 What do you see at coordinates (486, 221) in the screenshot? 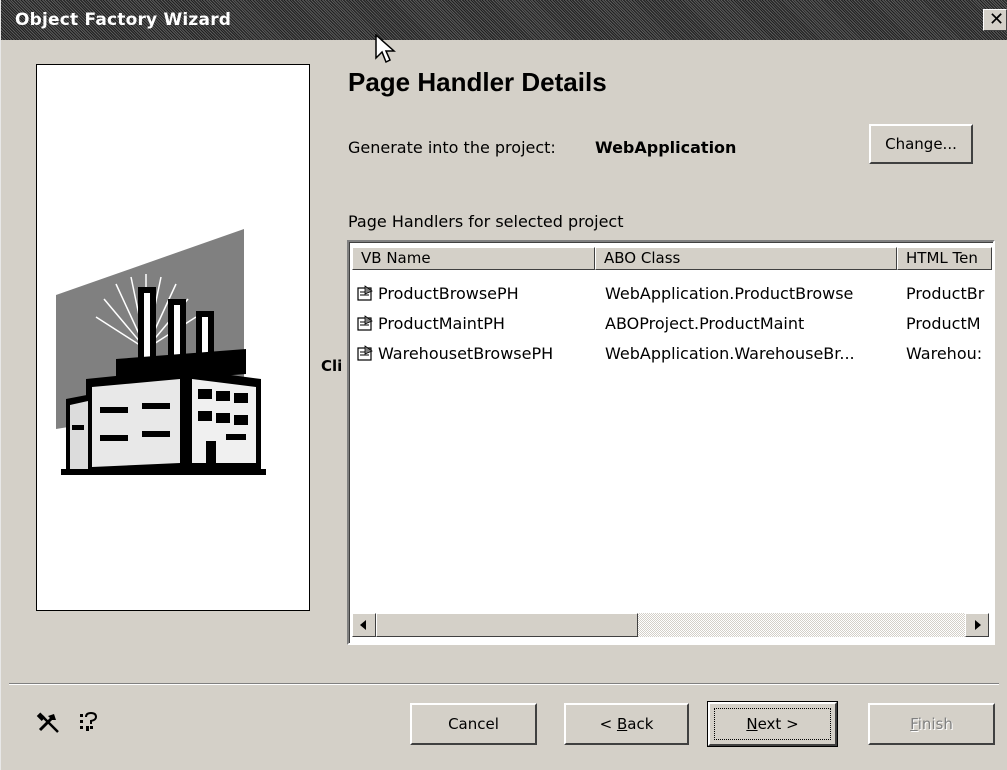
I see `page-handlers-label: Page Handlers for selected project` at bounding box center [486, 221].